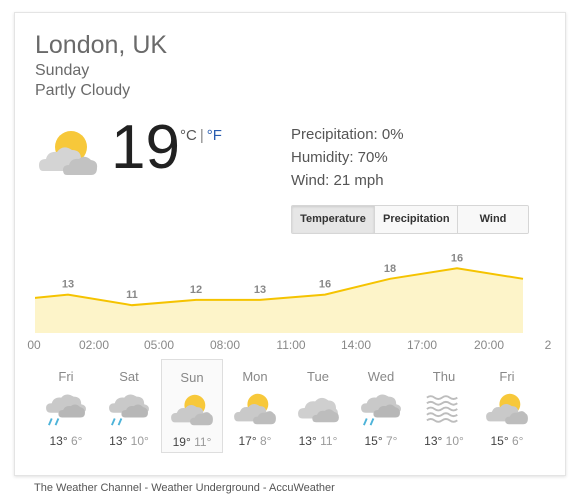 The width and height of the screenshot is (575, 499). I want to click on forecast-low: 7°, so click(392, 441).